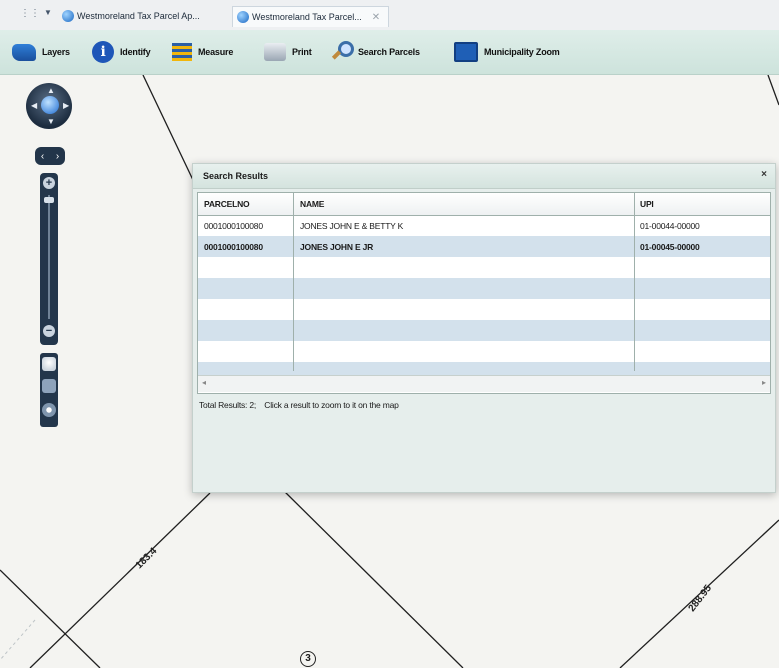 The width and height of the screenshot is (779, 668). Describe the element at coordinates (34, 106) in the screenshot. I see `pan-left-icon: ◀` at that location.